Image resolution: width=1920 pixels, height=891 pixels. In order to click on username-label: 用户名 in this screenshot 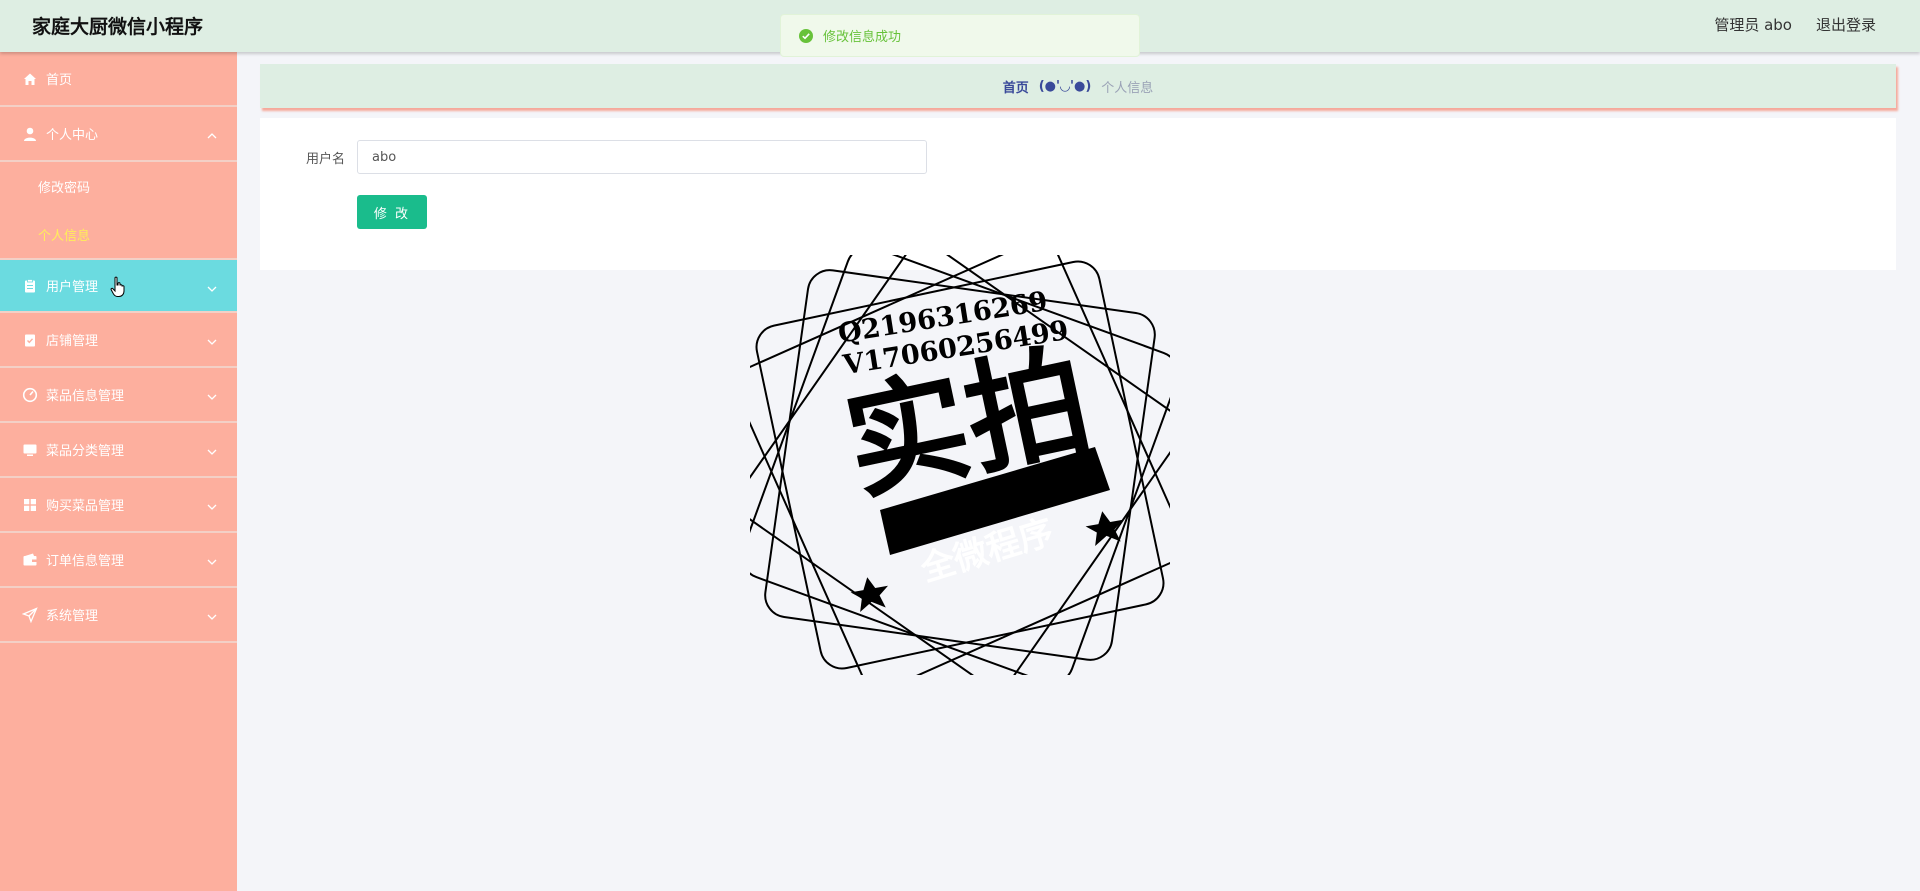, I will do `click(326, 159)`.